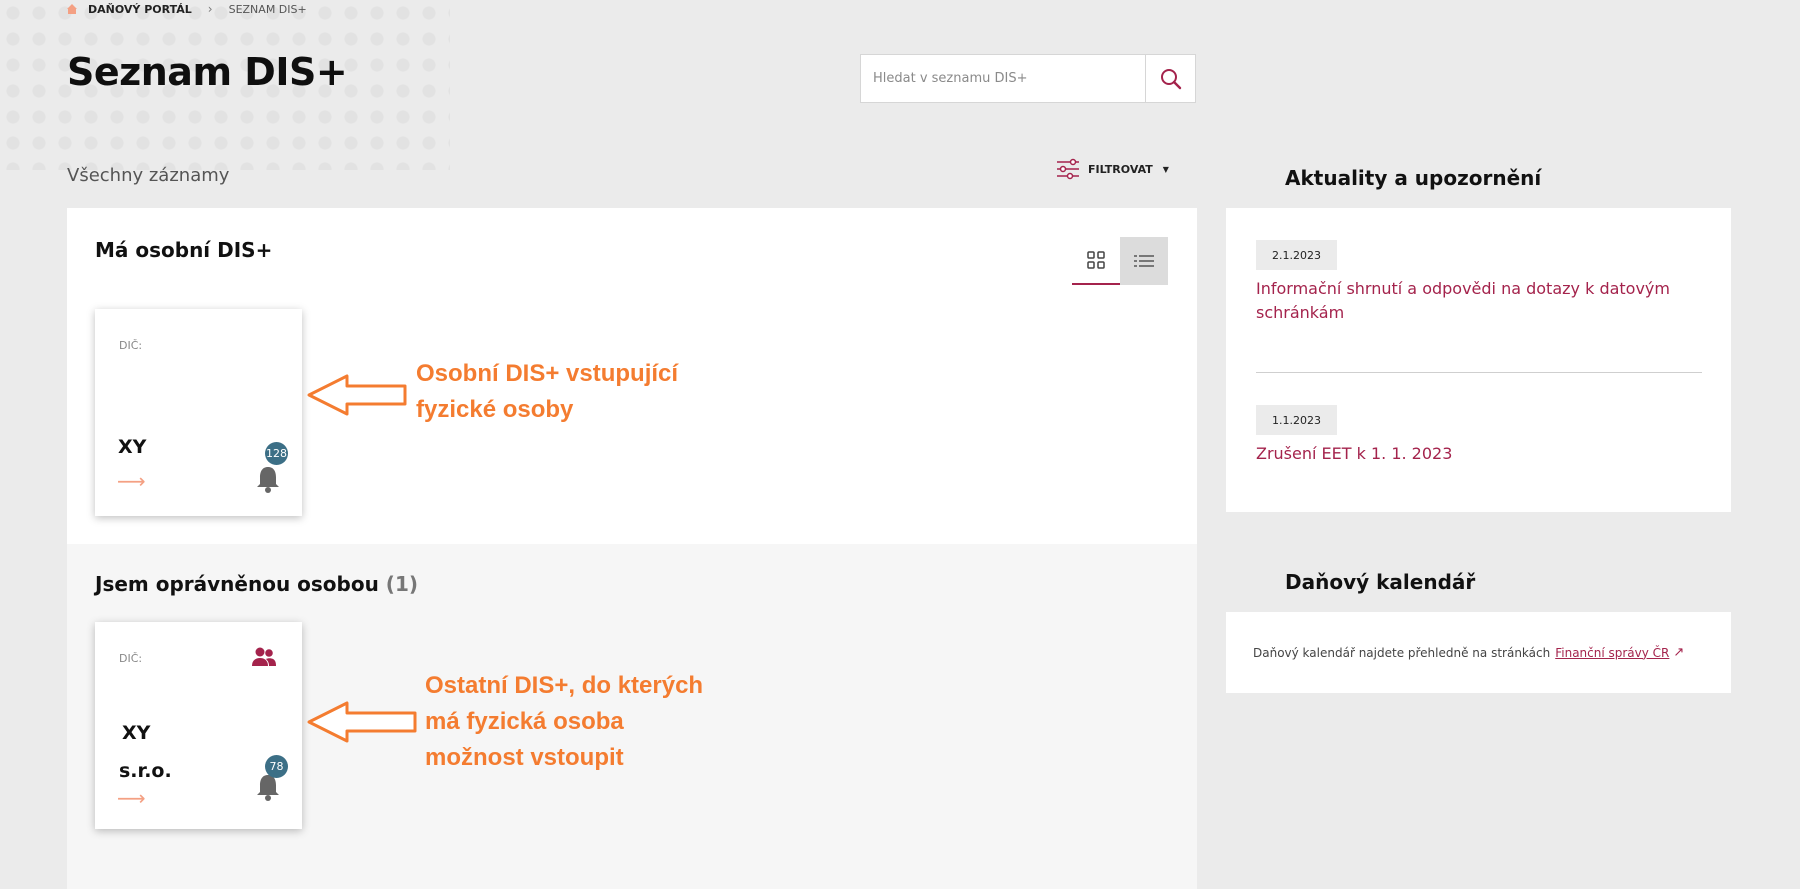  I want to click on annotation-line: Ostatní DIS+, do kterých, so click(564, 685).